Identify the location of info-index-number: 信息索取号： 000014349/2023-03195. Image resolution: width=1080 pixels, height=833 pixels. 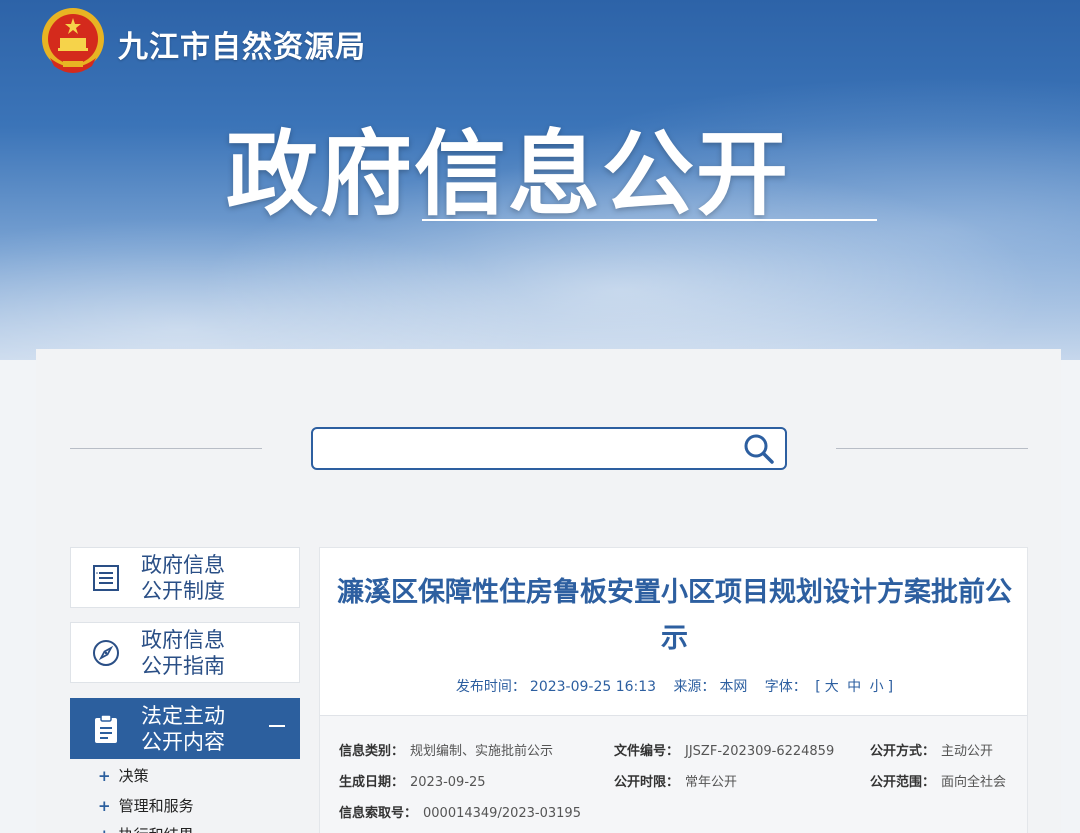
(460, 811).